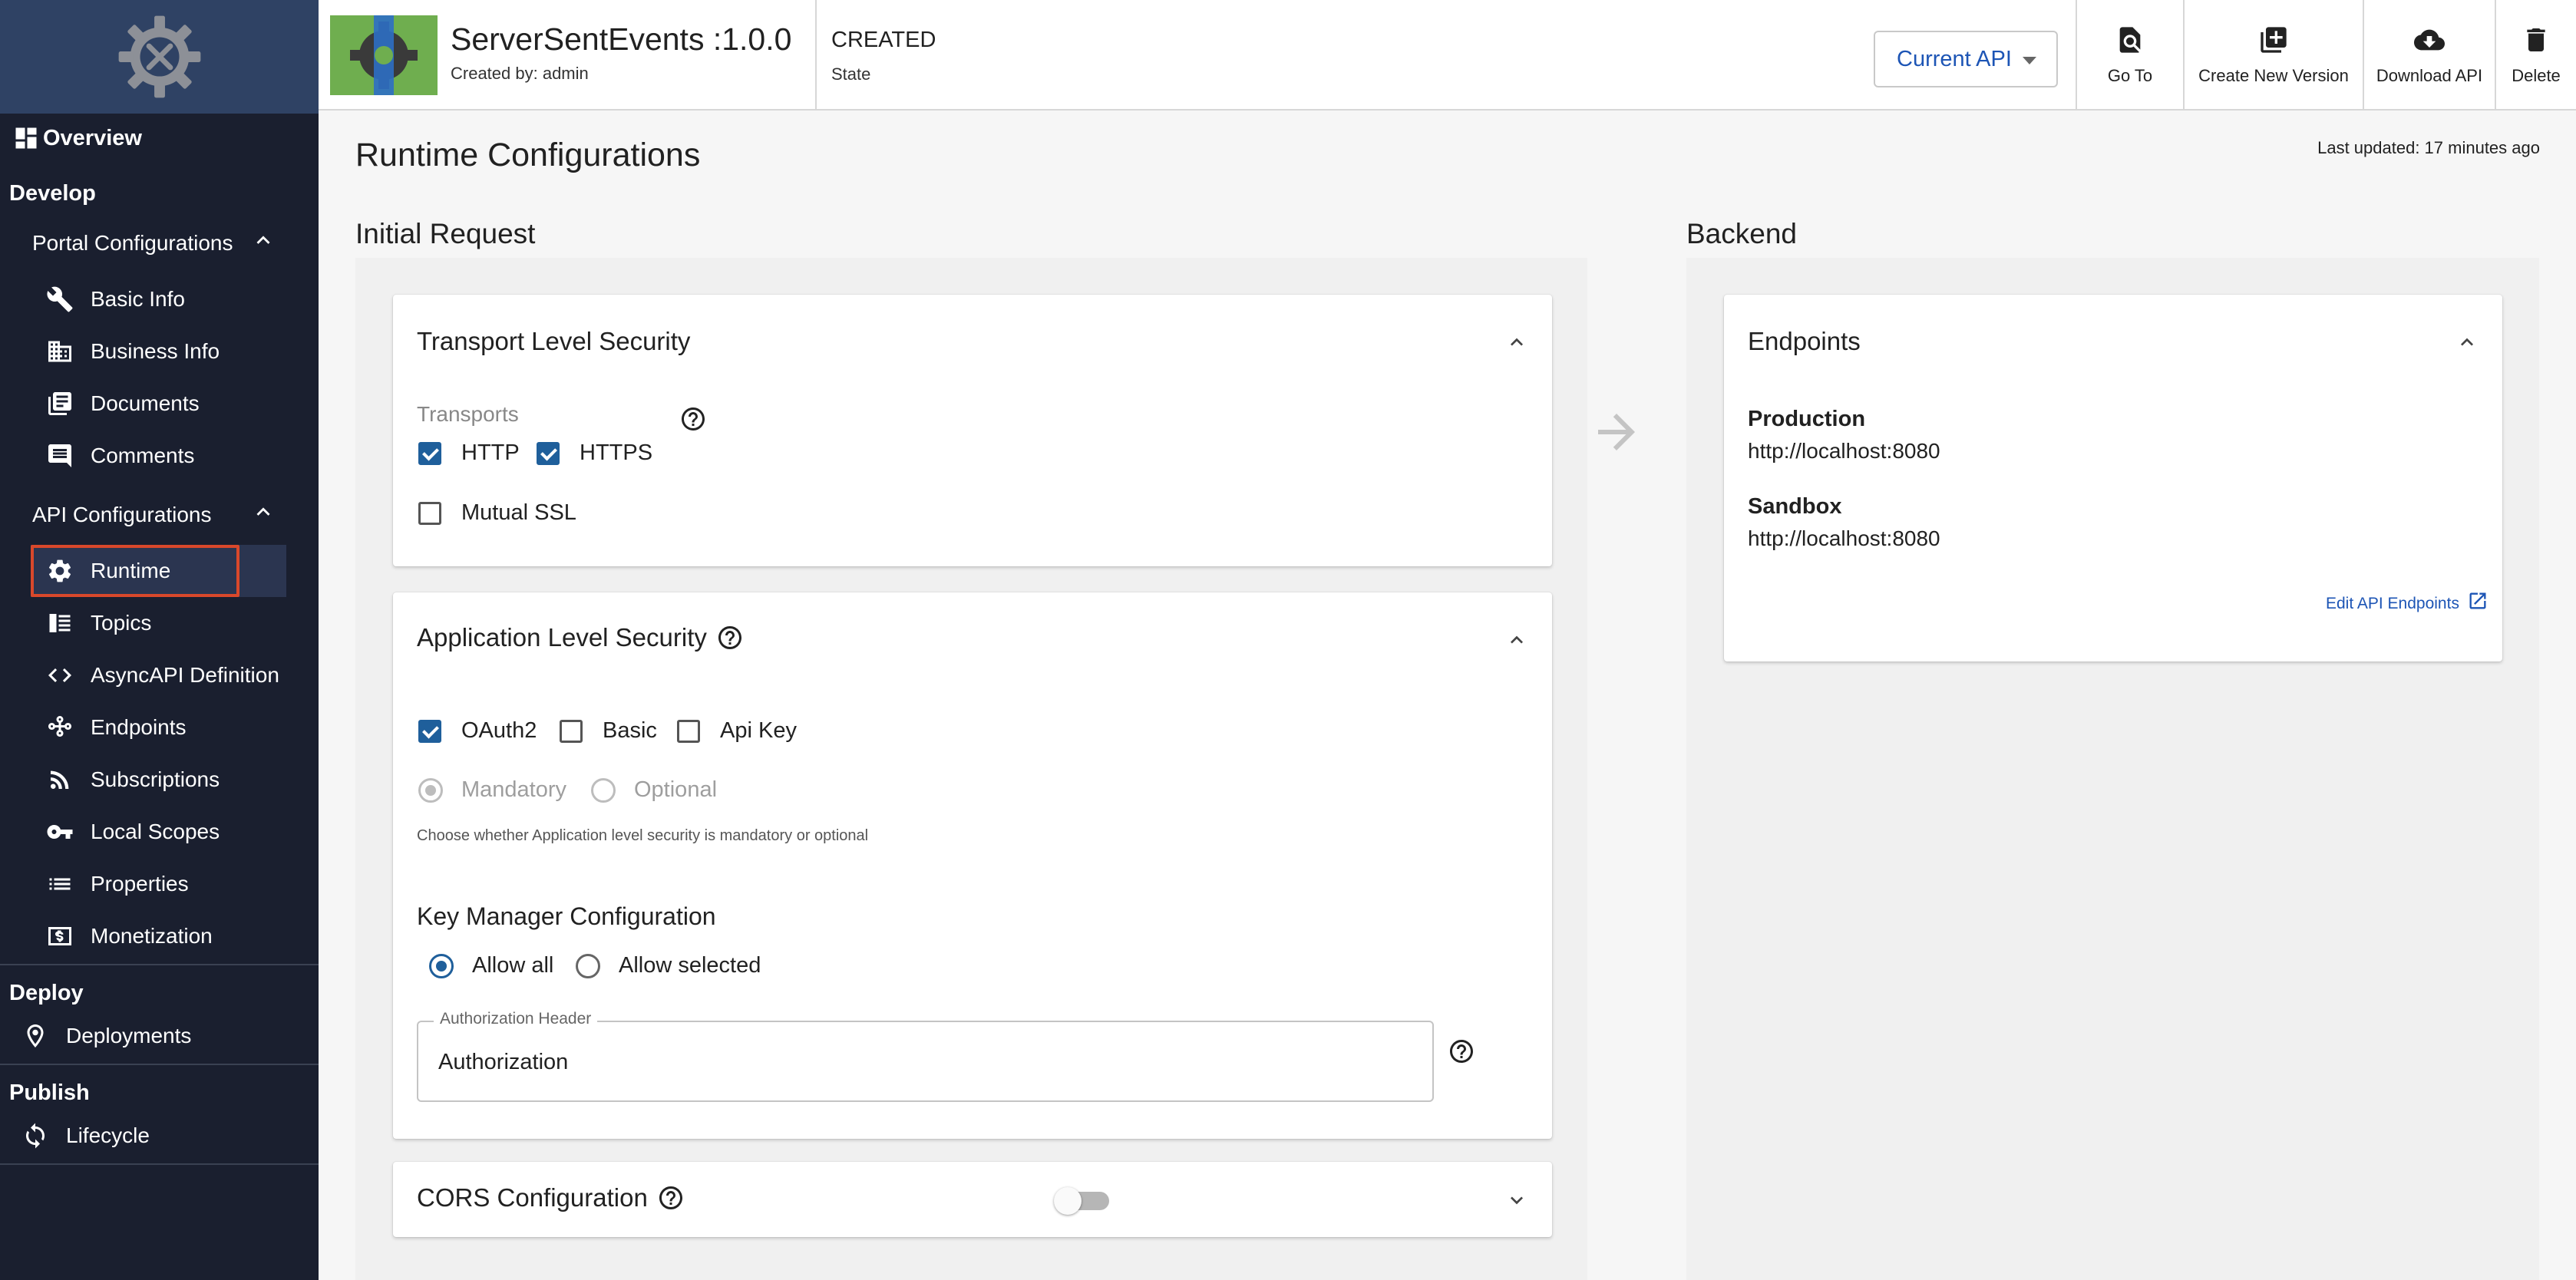 The height and width of the screenshot is (1280, 2576). What do you see at coordinates (60, 884) in the screenshot?
I see `list-icon` at bounding box center [60, 884].